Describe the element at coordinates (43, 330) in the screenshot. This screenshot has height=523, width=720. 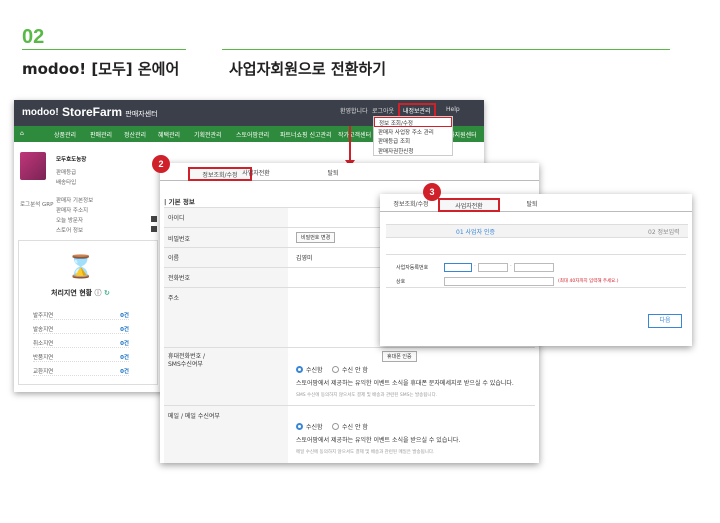
I see `delay-label: 발송지연` at that location.